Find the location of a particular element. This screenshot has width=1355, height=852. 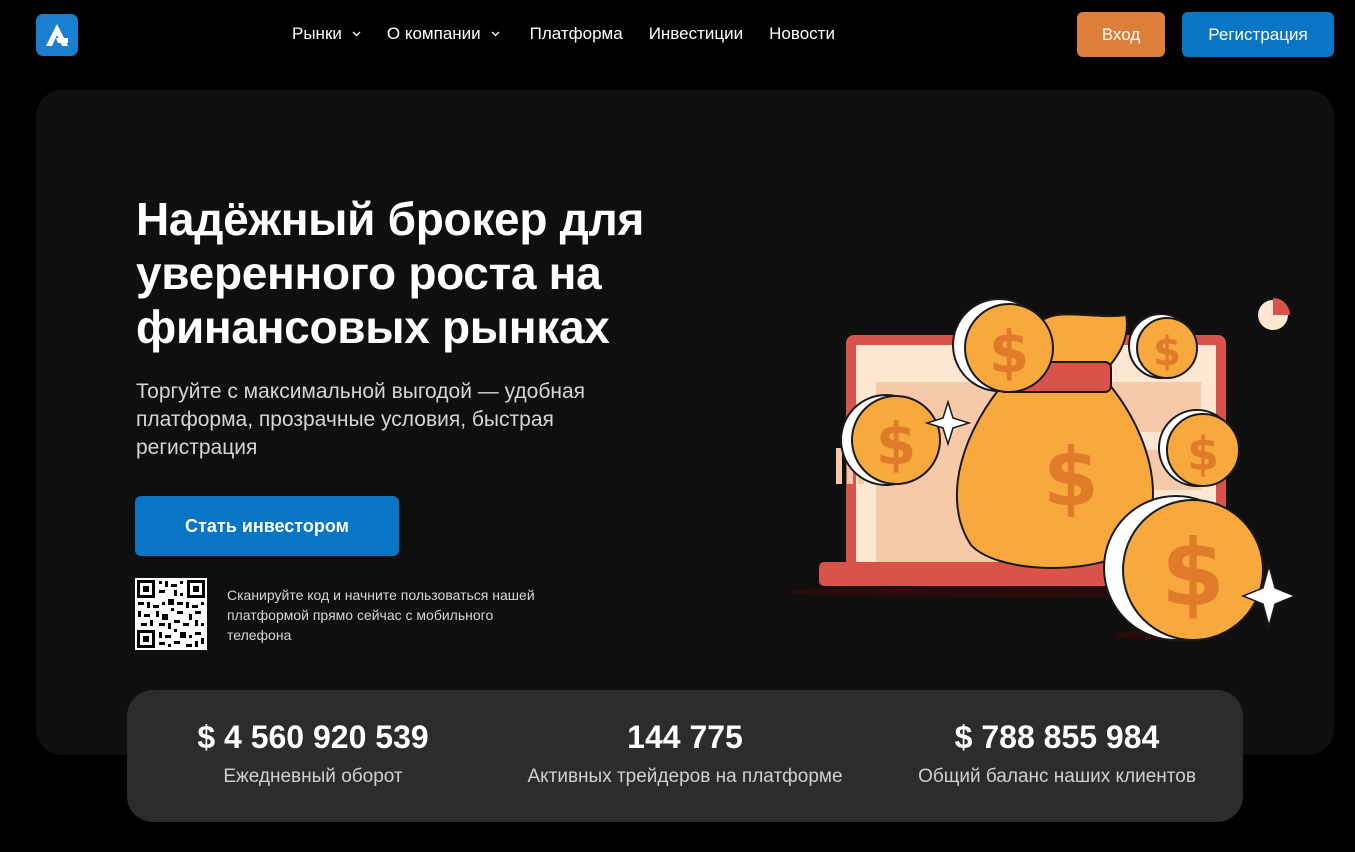

stat-active-traders: 144 775 Активных трейдеров на платформе is located at coordinates (685, 756).